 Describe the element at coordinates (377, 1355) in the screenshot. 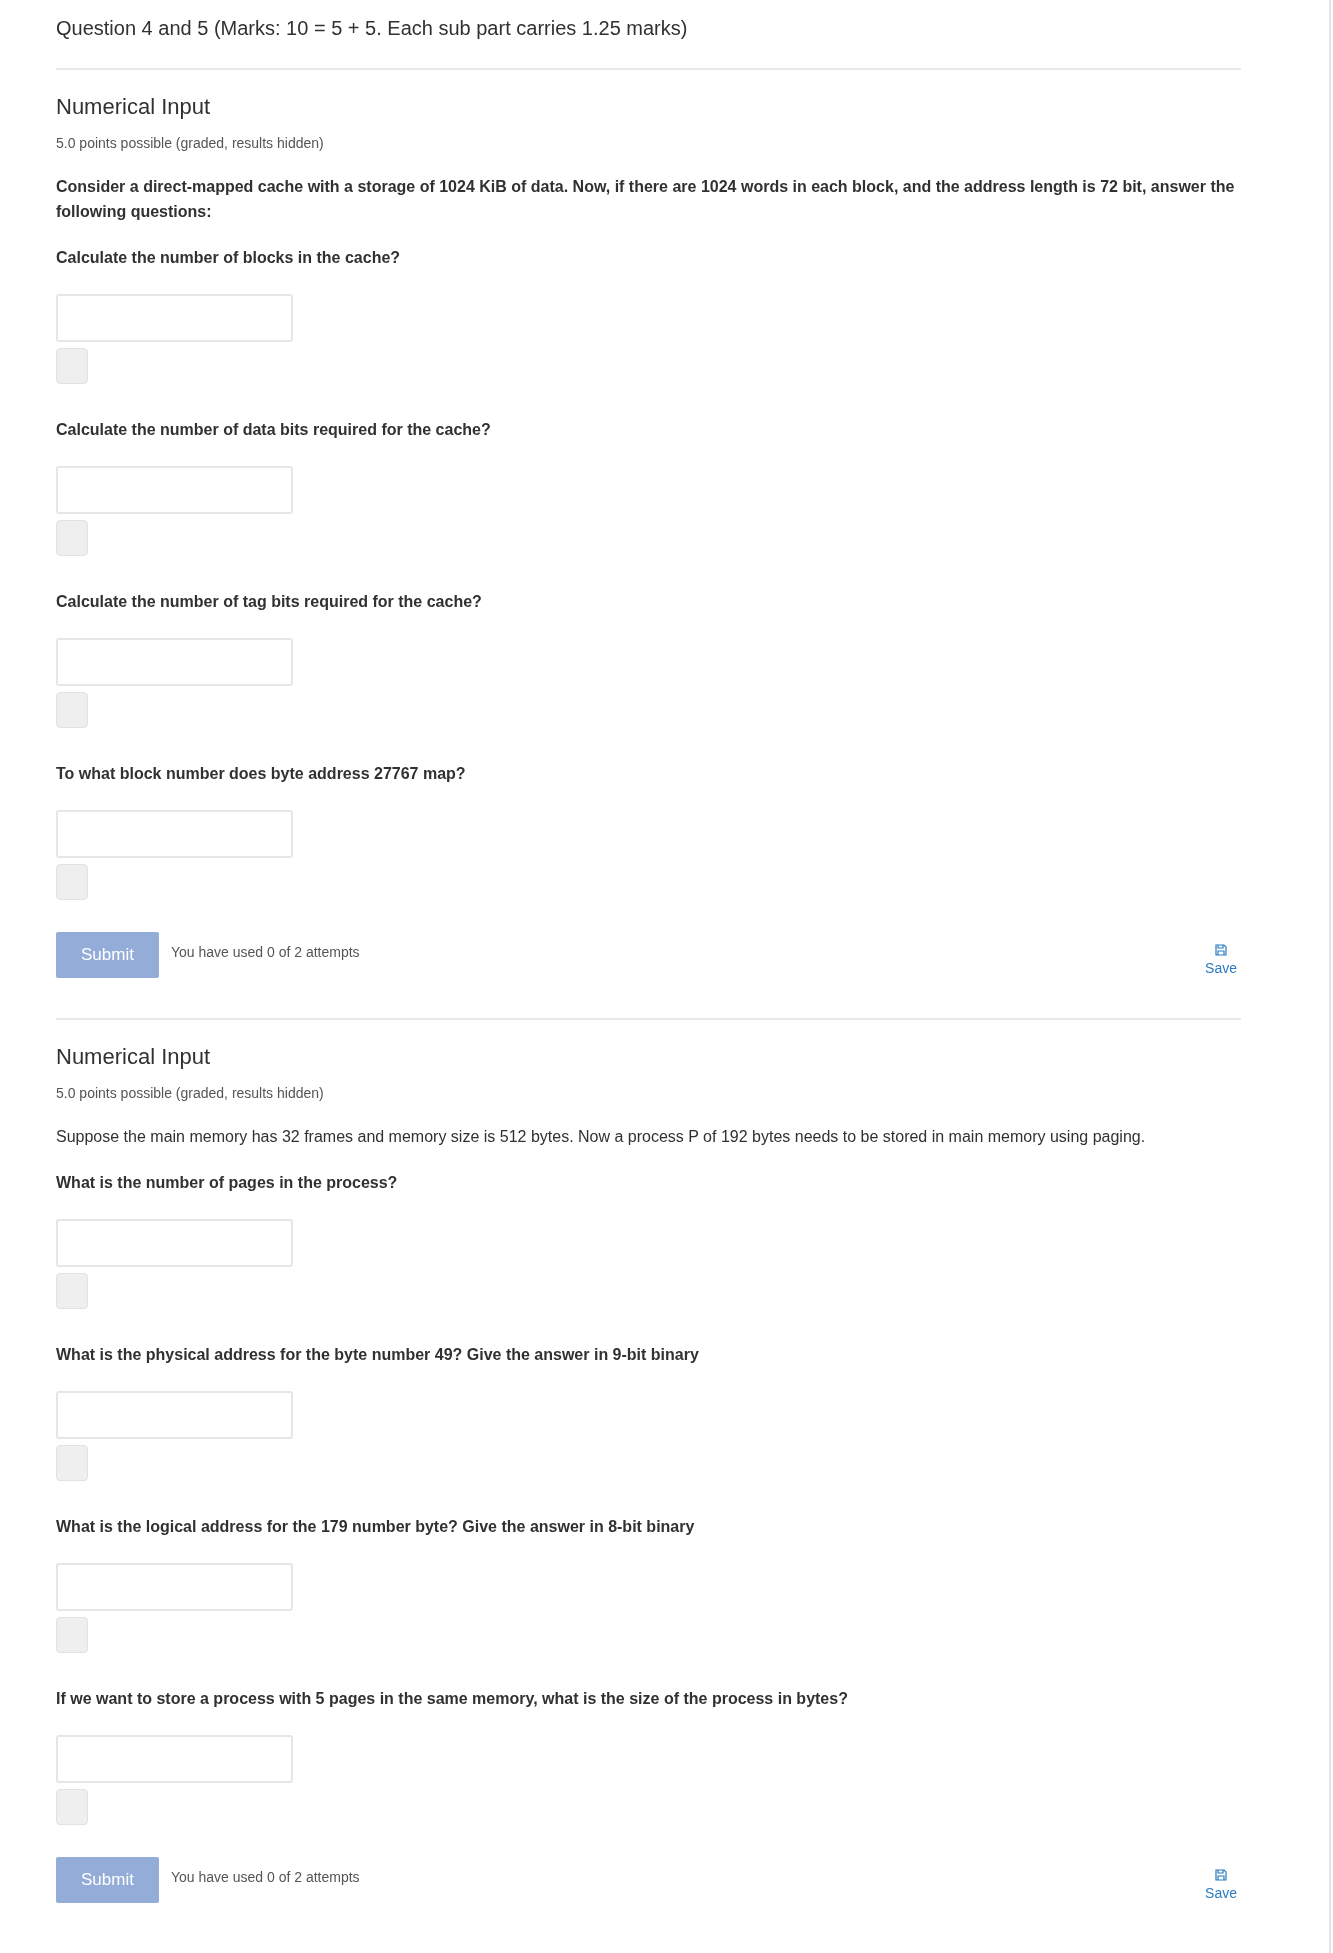

I see `question-text: What is the physical address for the byte number 49? Give the answer in 9-bit binary` at that location.